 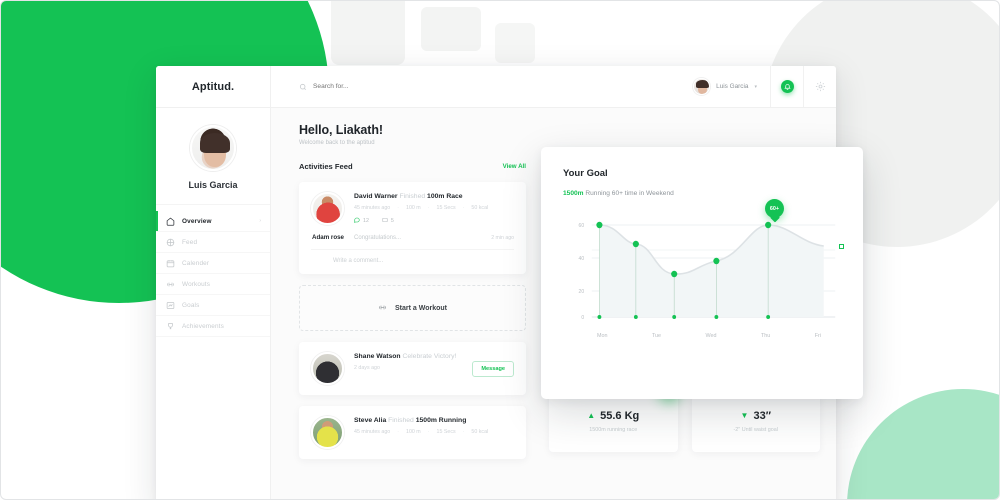 I want to click on progress-value-row: ▼ 33″, so click(x=756, y=416).